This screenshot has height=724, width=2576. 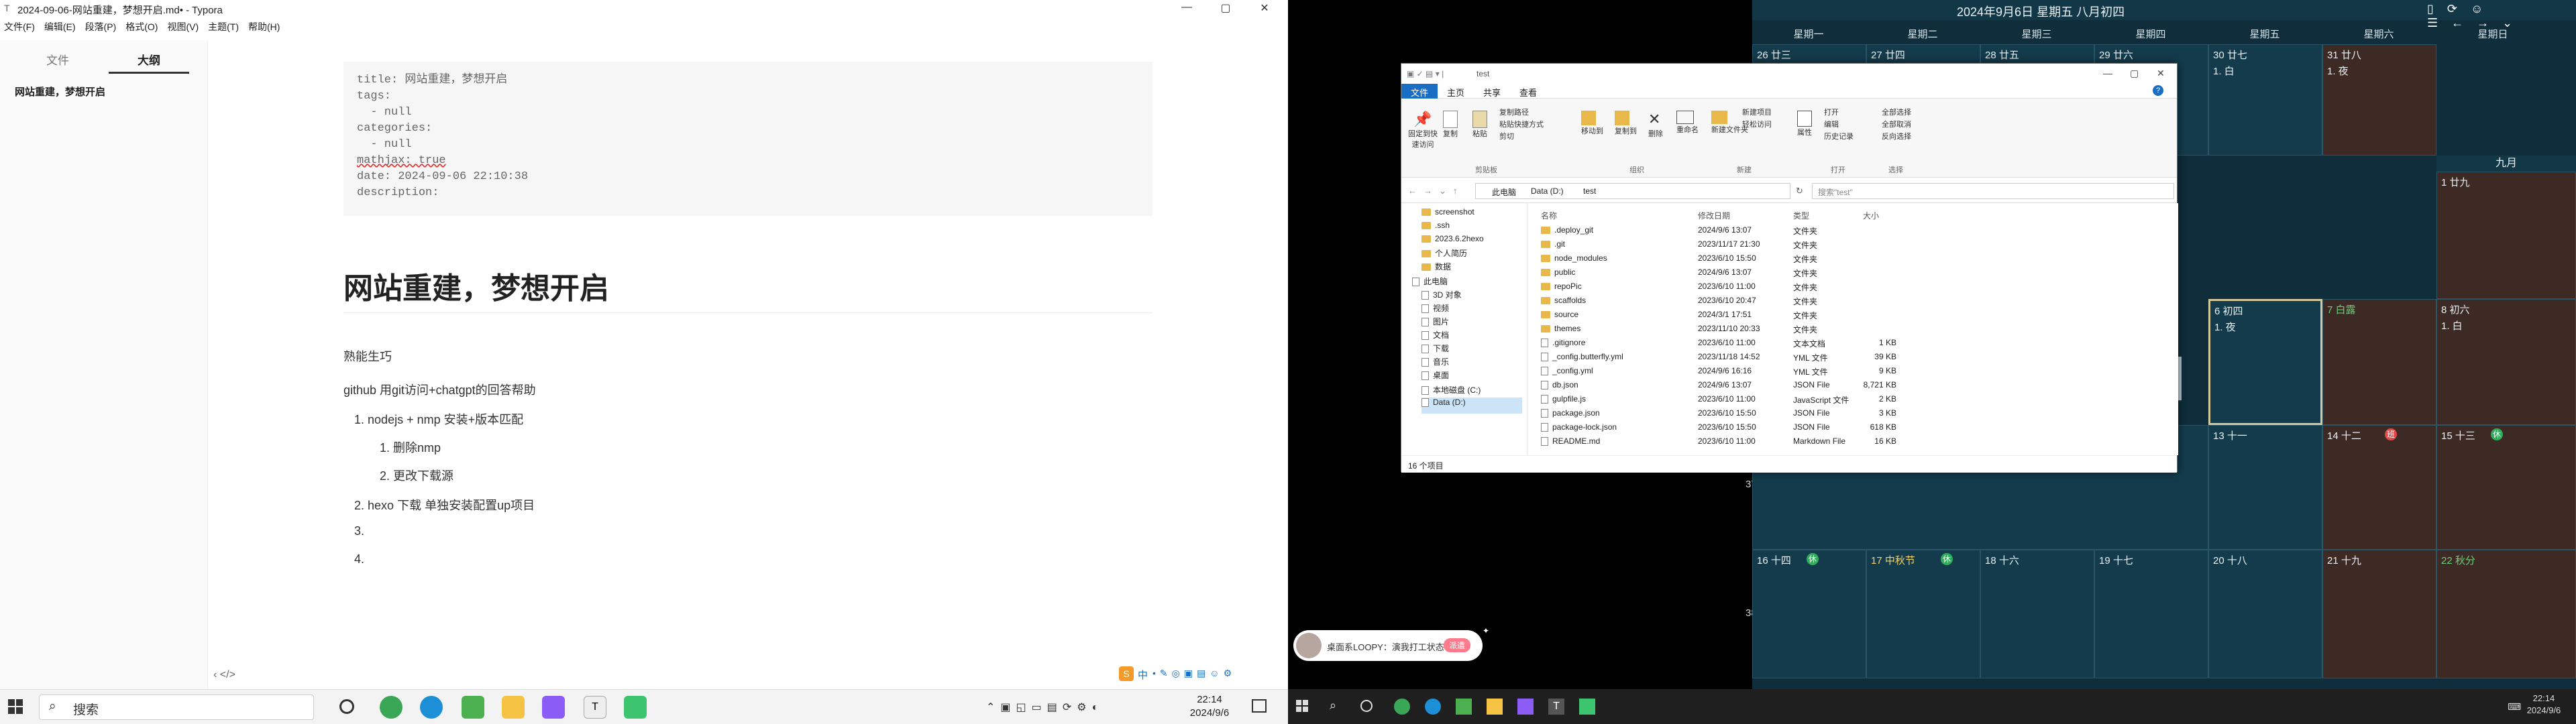 I want to click on new-item-button: 新建项目, so click(x=1757, y=112).